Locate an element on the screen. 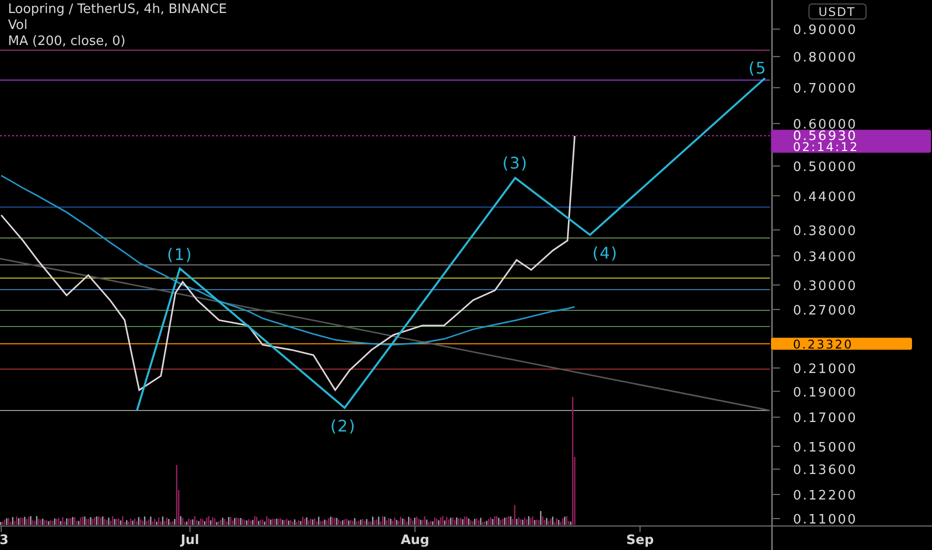  axis-tick-label: 0.34000 is located at coordinates (825, 257).